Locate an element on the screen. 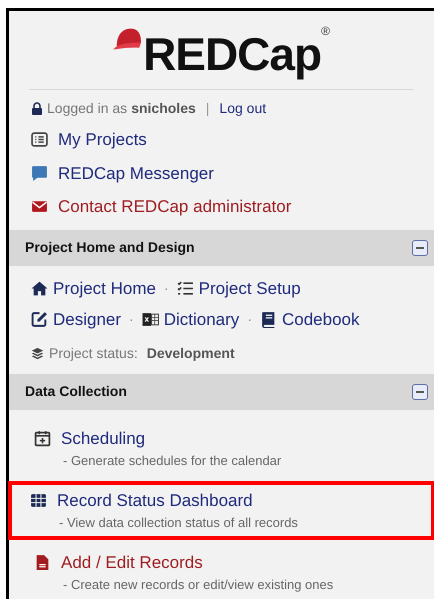 This screenshot has height=599, width=434. status-label: Project status: is located at coordinates (93, 353).